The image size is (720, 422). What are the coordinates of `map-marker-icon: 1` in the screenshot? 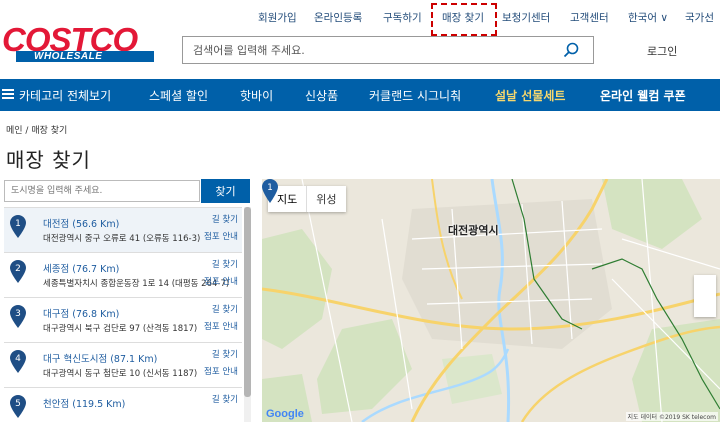 It's located at (270, 191).